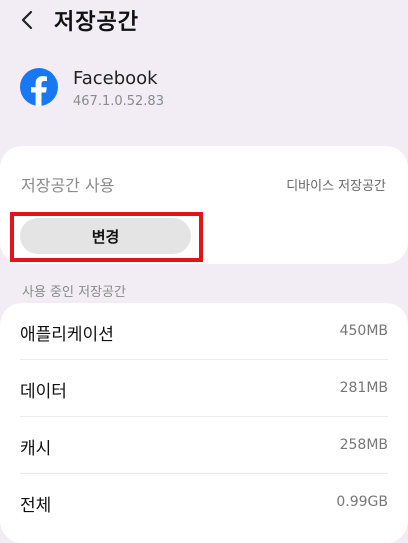 The image size is (408, 543). Describe the element at coordinates (204, 502) in the screenshot. I see `list-item-total: 전체 0.99GB` at that location.